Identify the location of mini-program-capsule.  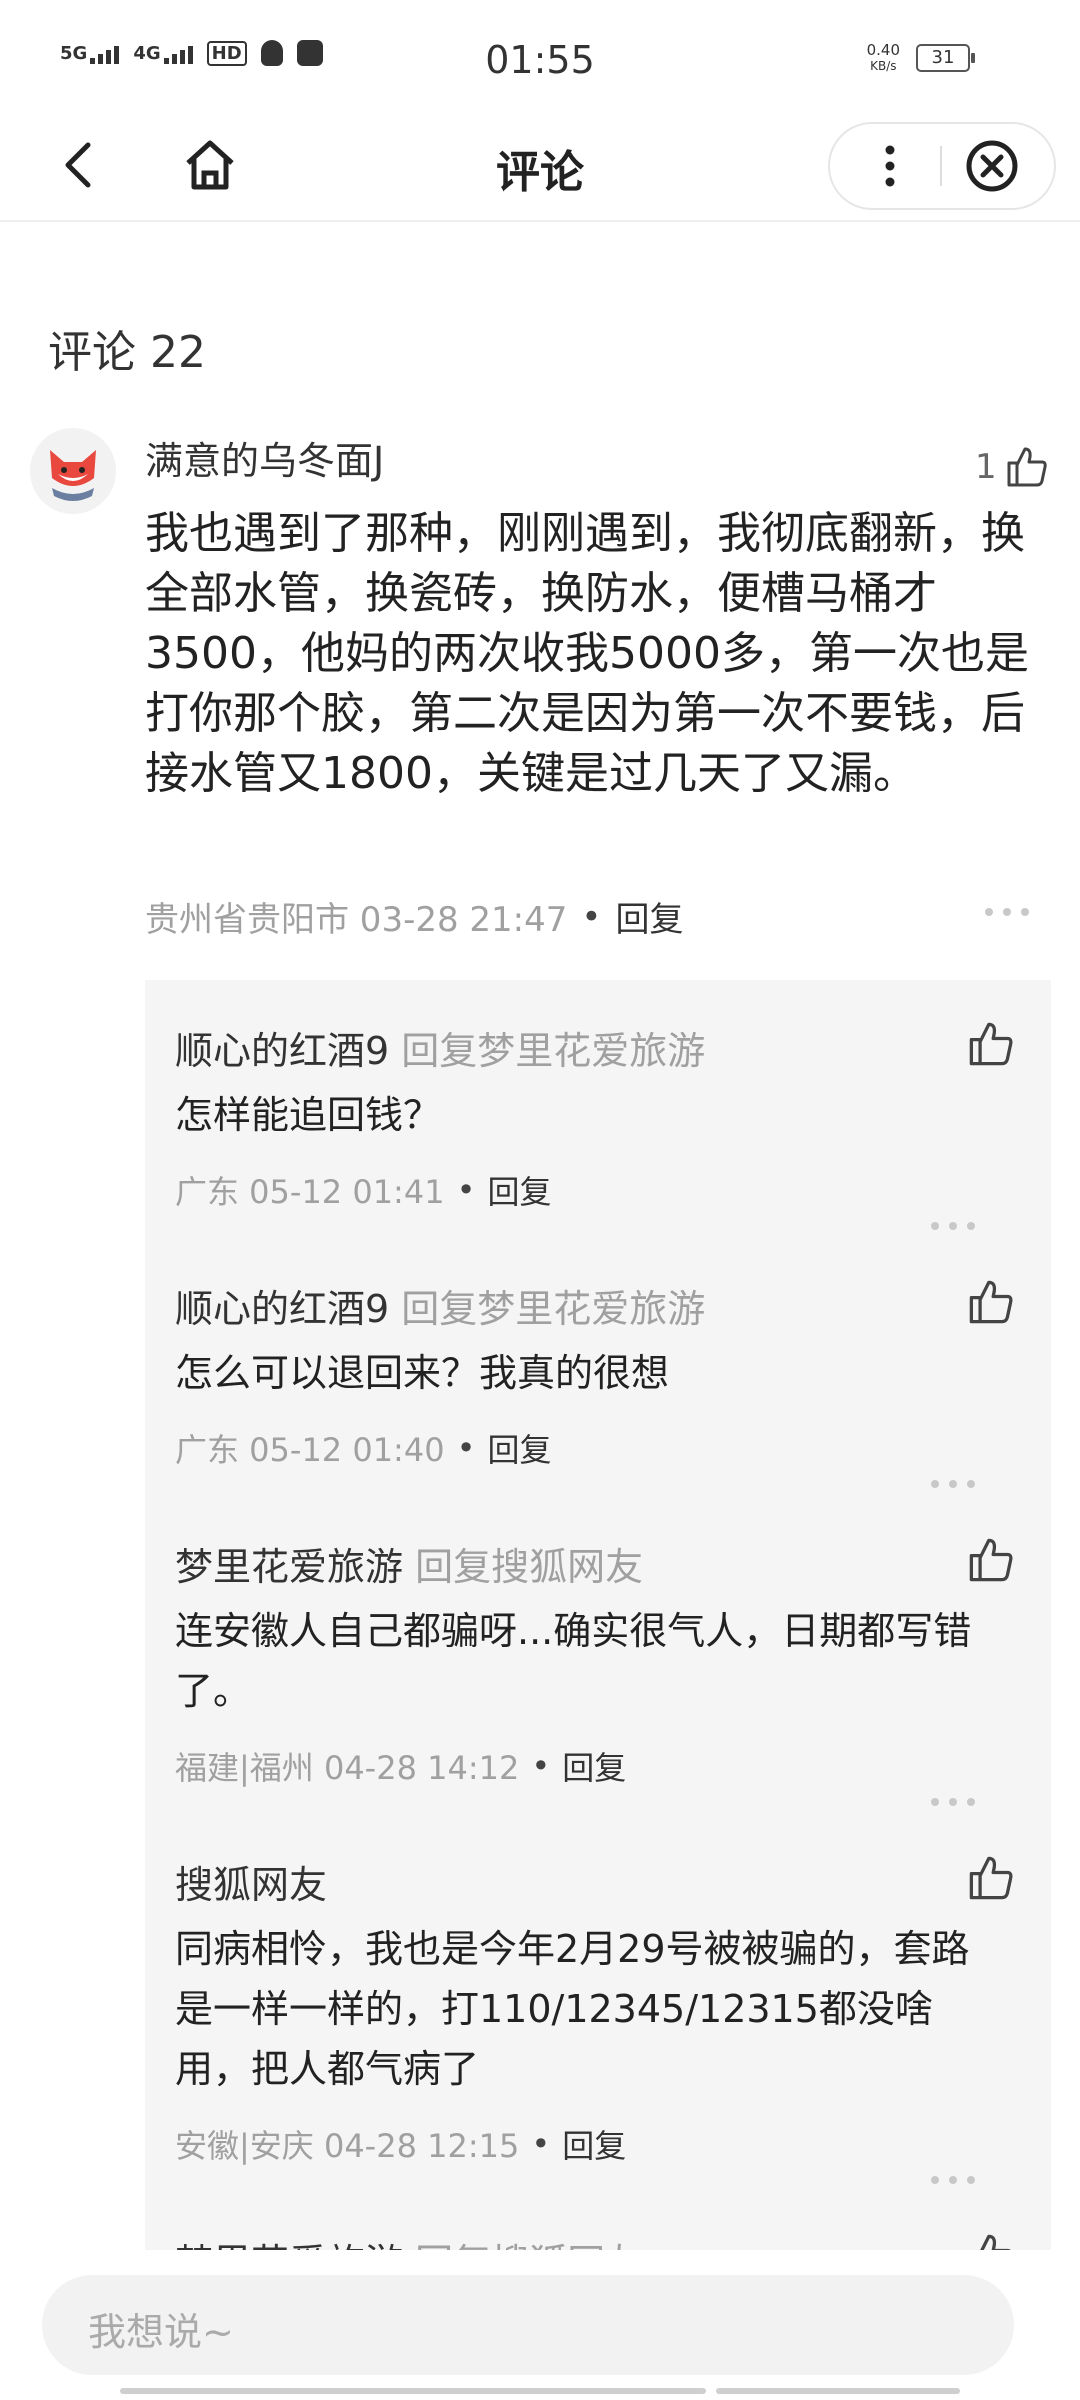
(942, 166).